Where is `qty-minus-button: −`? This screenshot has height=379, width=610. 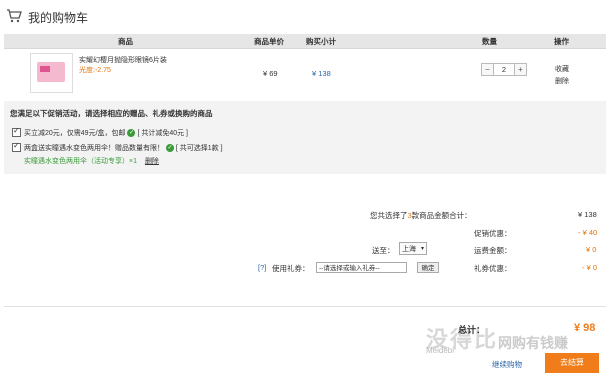 qty-minus-button: − is located at coordinates (487, 69).